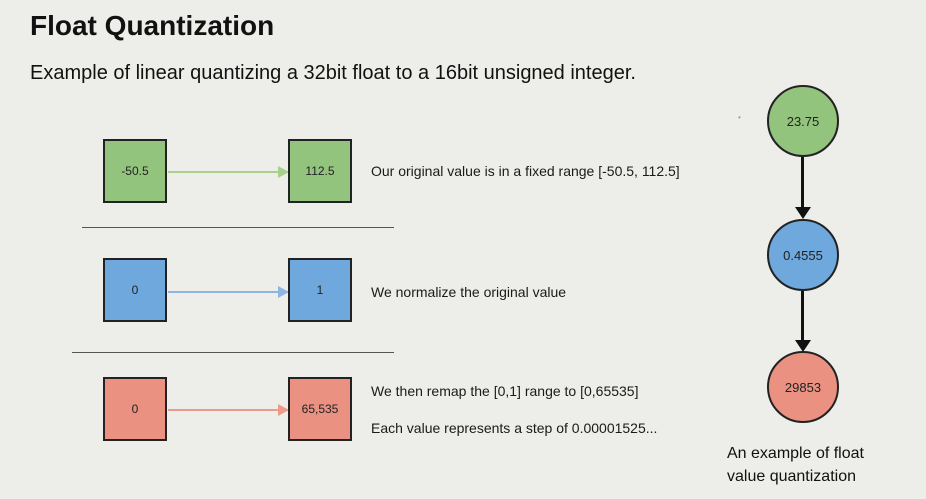  Describe the element at coordinates (803, 387) in the screenshot. I see `example-quantized-node: 29853` at that location.